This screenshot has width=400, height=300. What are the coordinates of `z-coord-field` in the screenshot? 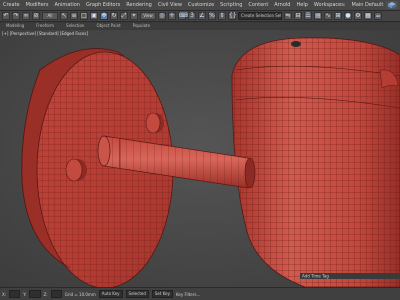 It's located at (56, 294).